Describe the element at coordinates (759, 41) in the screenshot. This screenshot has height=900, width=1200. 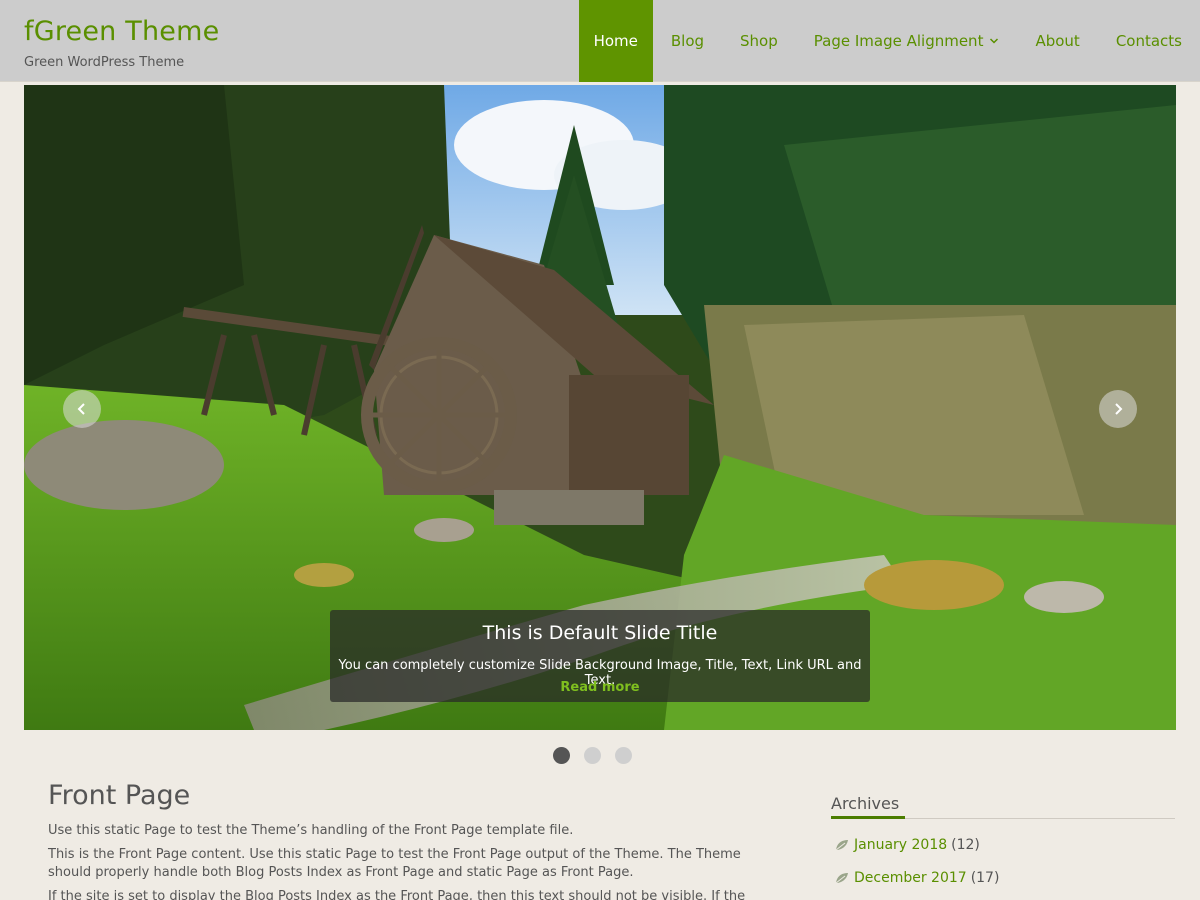
I see `nav-item-shop: Shop` at that location.